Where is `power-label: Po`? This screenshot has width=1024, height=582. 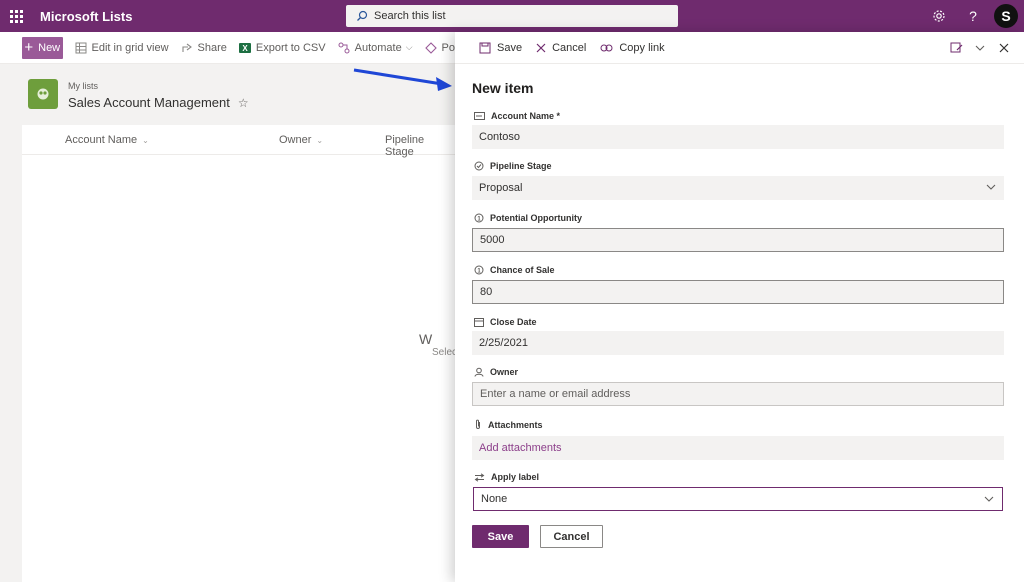 power-label: Po is located at coordinates (448, 47).